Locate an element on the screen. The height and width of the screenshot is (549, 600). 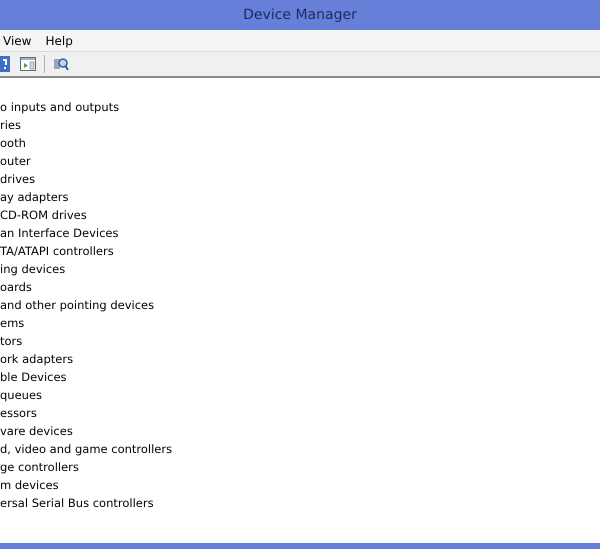
tree-item: ooth is located at coordinates (300, 143).